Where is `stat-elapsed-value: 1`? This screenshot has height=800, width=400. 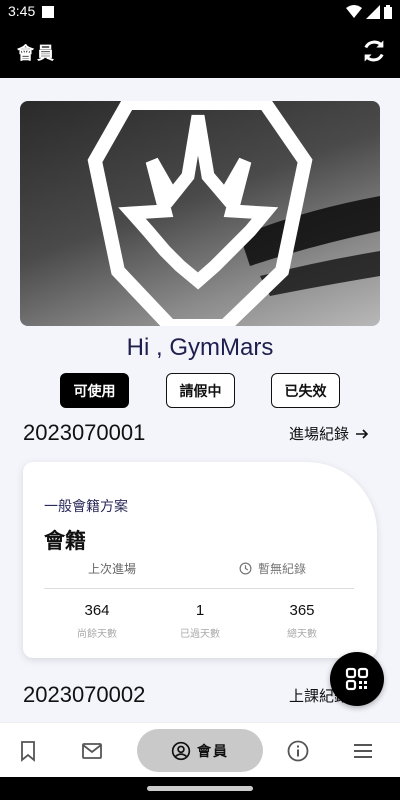
stat-elapsed-value: 1 is located at coordinates (200, 610).